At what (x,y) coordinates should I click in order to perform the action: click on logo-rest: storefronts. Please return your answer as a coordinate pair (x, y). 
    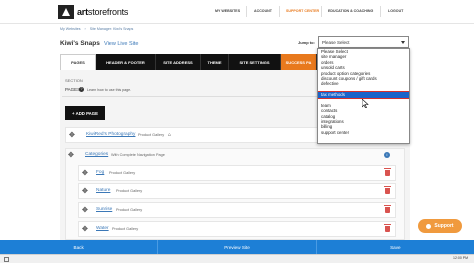
    Looking at the image, I should click on (108, 12).